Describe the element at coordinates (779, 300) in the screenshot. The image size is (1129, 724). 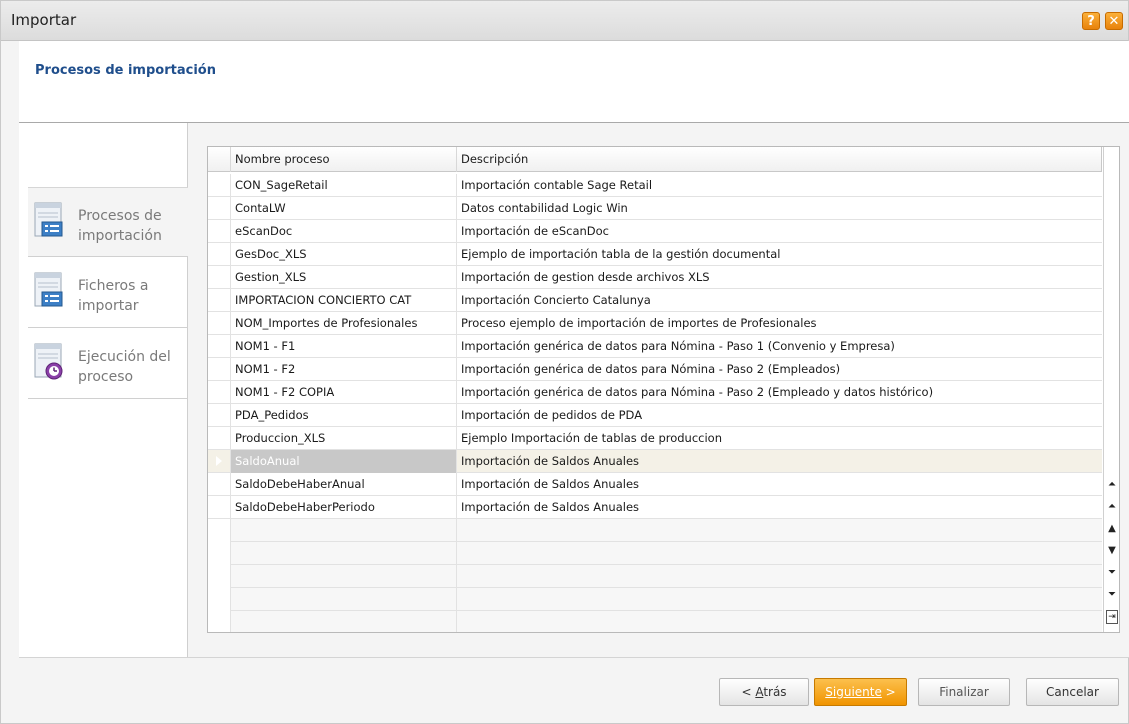
I see `description-cell: Importación Concierto Catalunya` at that location.